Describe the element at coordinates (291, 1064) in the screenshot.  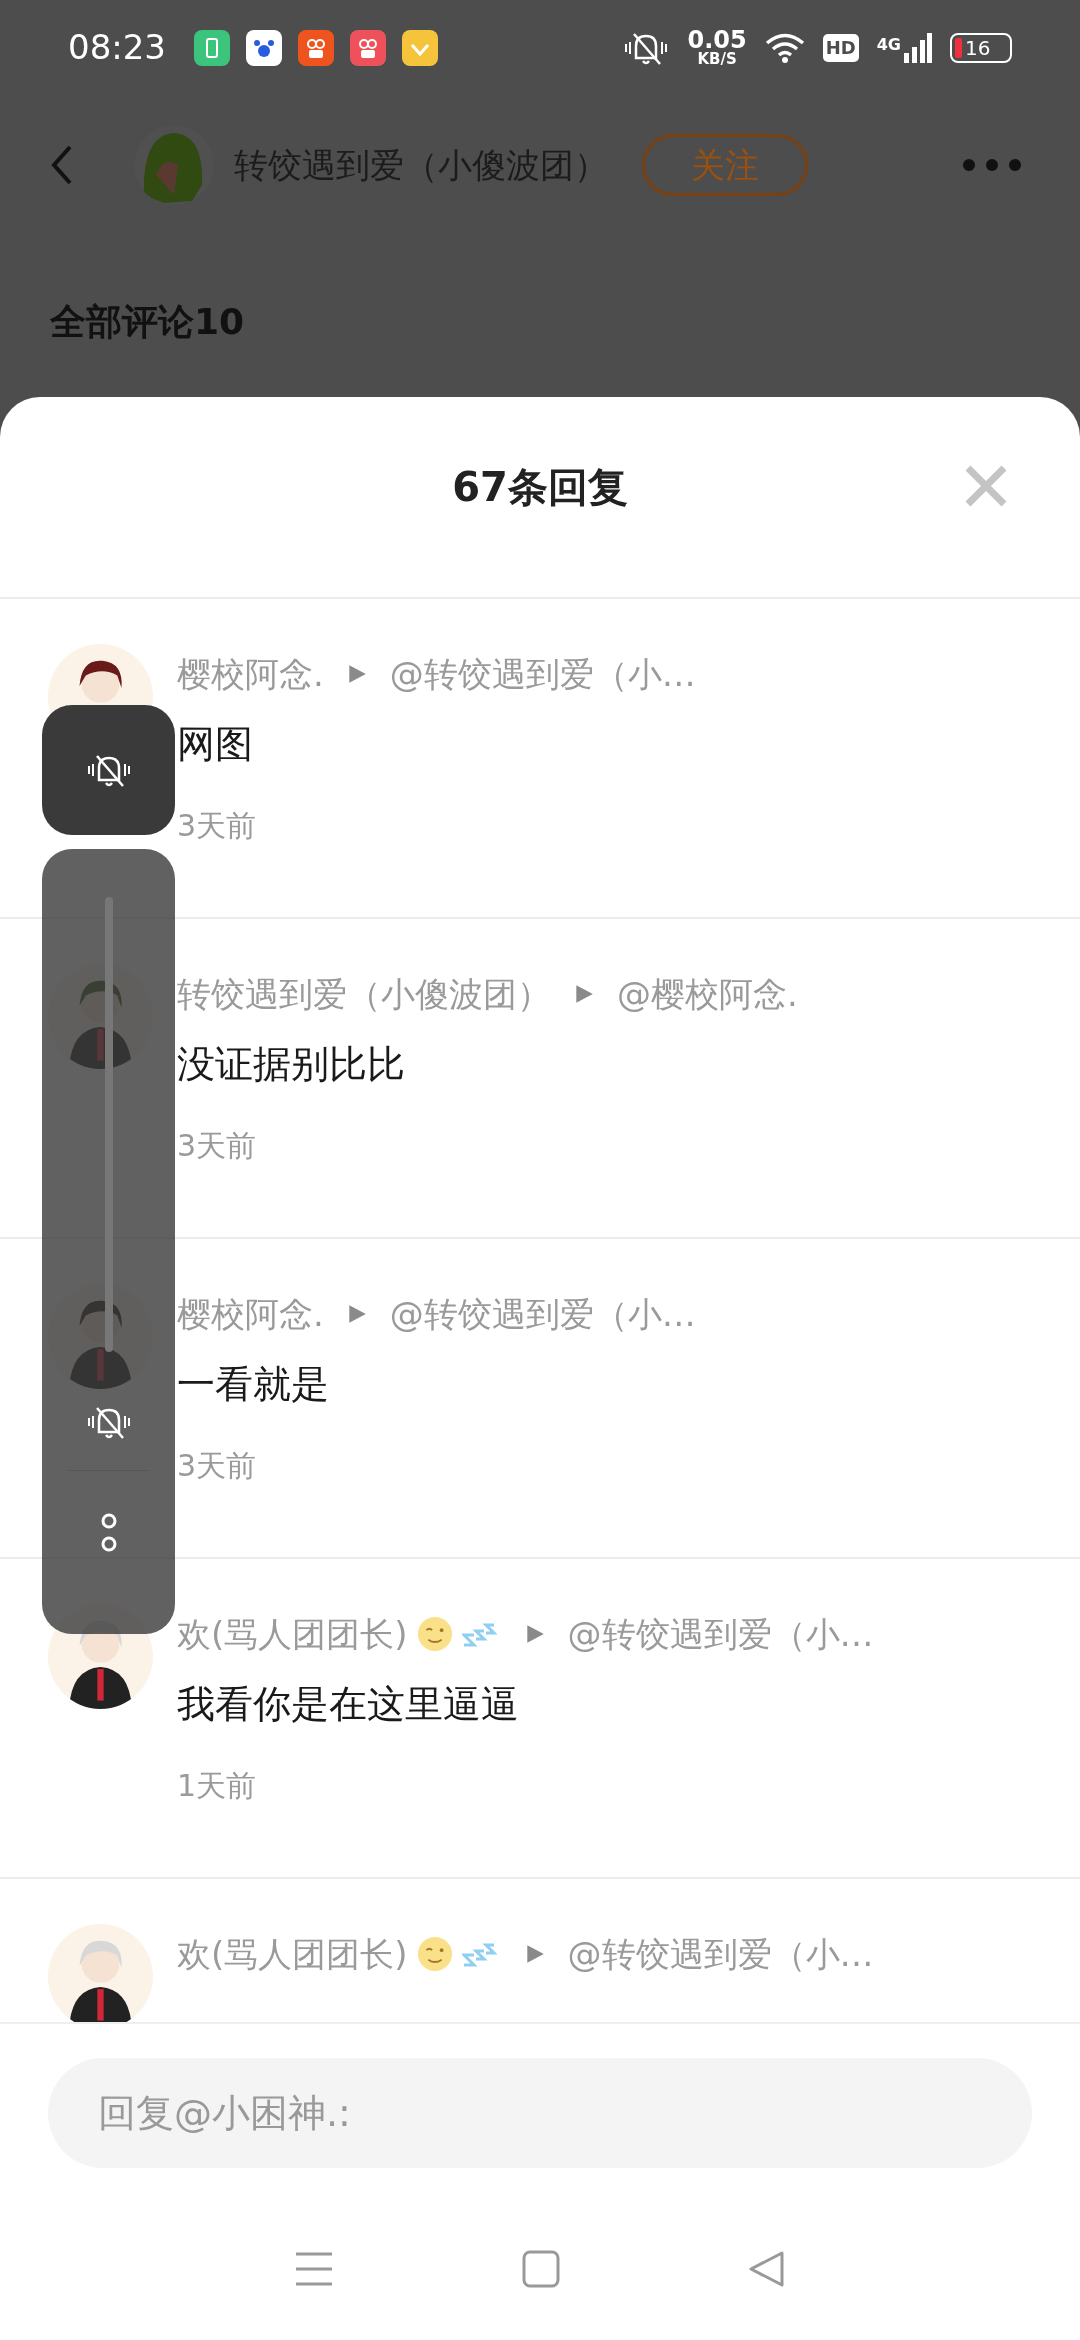
I see `reply-text: 没证据别比比` at that location.